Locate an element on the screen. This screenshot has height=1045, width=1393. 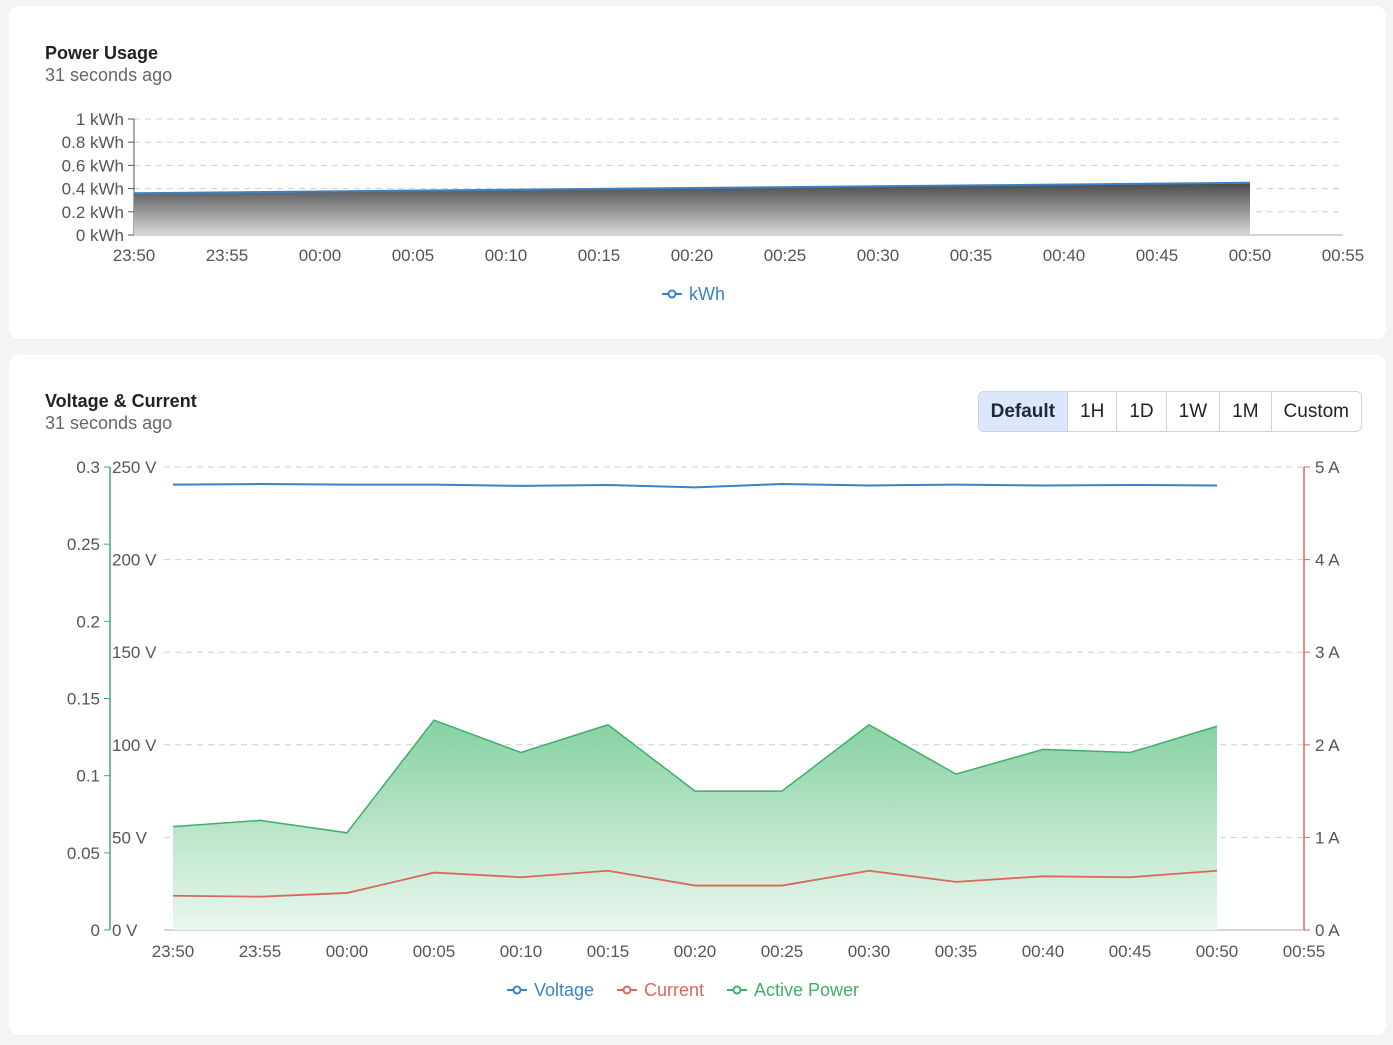
legend-marker-current is located at coordinates (627, 990).